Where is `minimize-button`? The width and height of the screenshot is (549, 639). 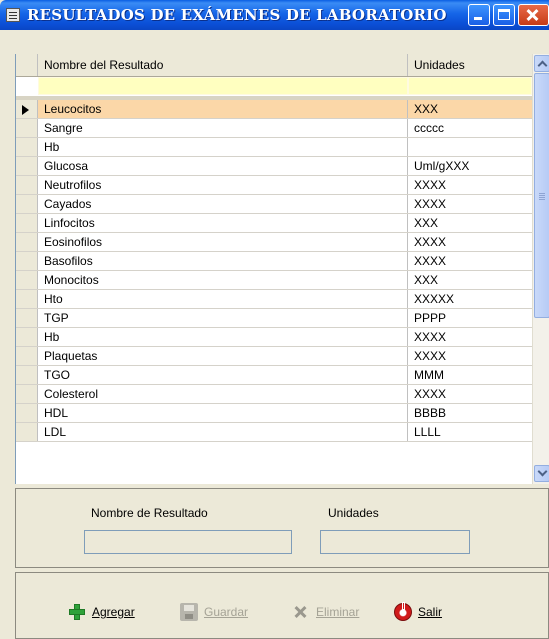 minimize-button is located at coordinates (479, 15).